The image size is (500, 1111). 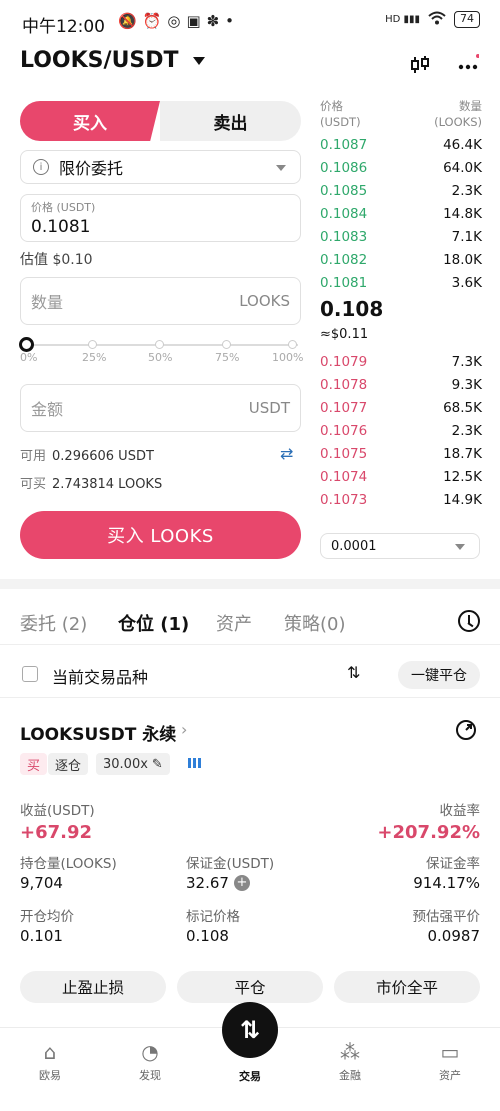 I want to click on share-icon, so click(x=466, y=730).